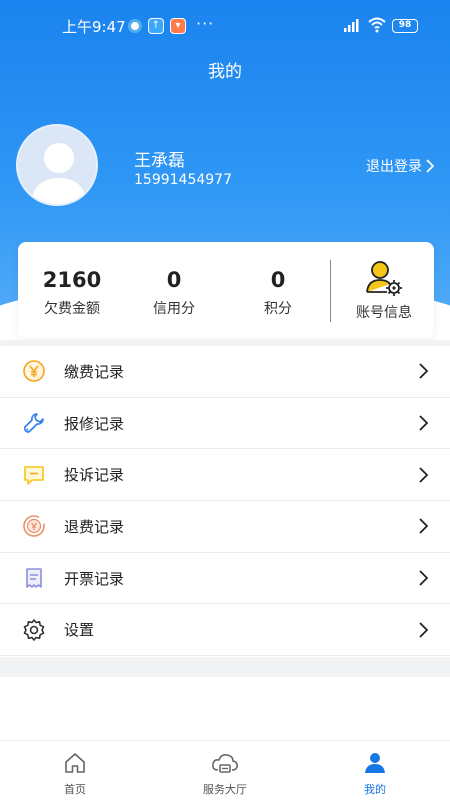  I want to click on account-info-button: 账号信息, so click(384, 290).